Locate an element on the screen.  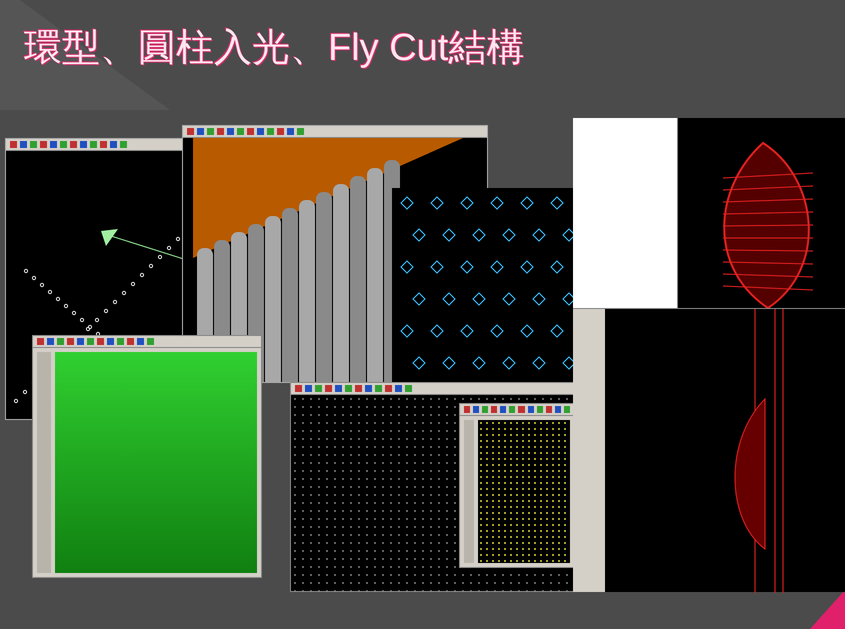
corner-accent-shape is located at coordinates (827, 609).